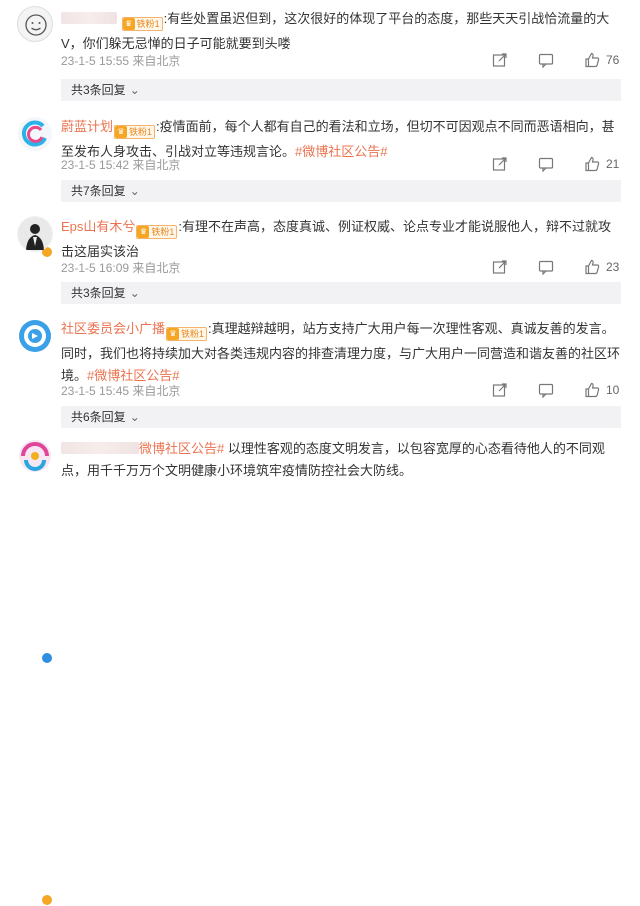  I want to click on like-count: 10, so click(613, 390).